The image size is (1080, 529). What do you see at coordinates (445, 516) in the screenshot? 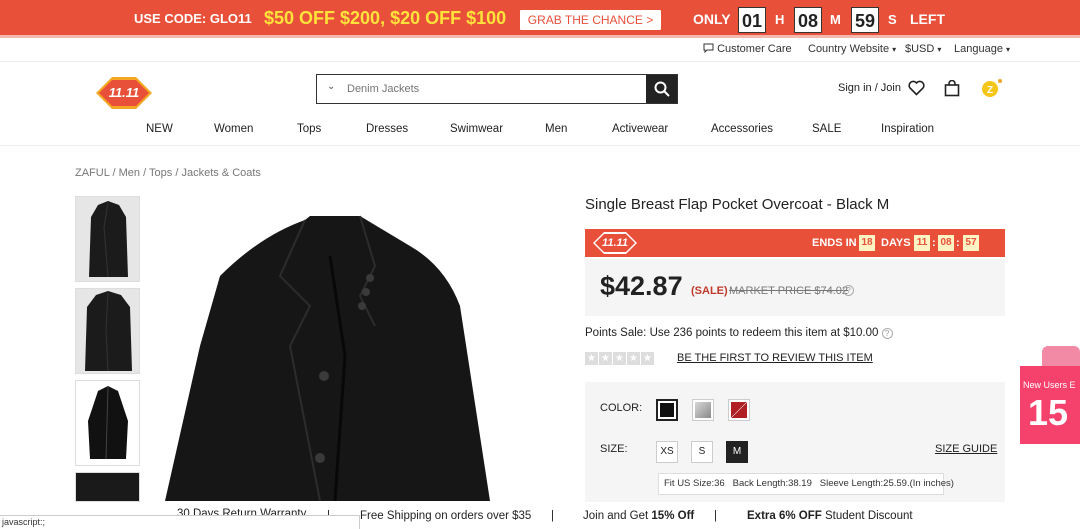
I see `free-shipping: Free Shipping on orders over $35` at bounding box center [445, 516].